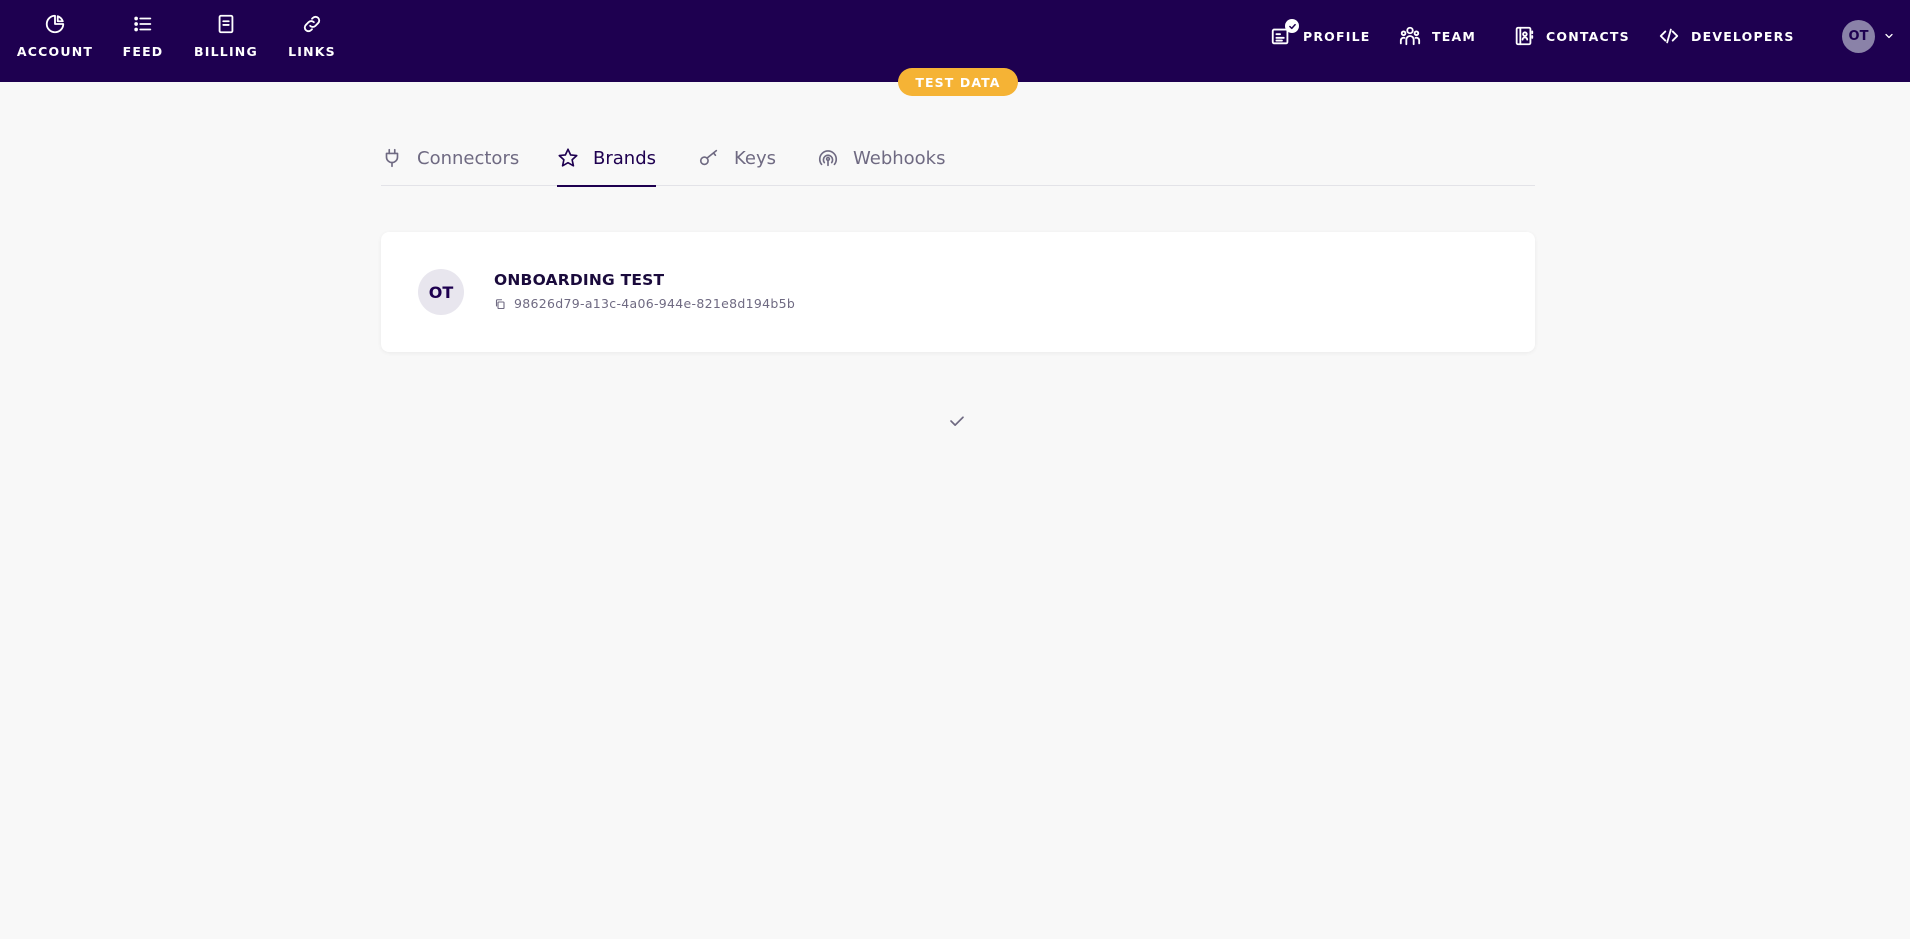 The height and width of the screenshot is (939, 1910). I want to click on nav-developers-label: DEVELOPERS, so click(1743, 36).